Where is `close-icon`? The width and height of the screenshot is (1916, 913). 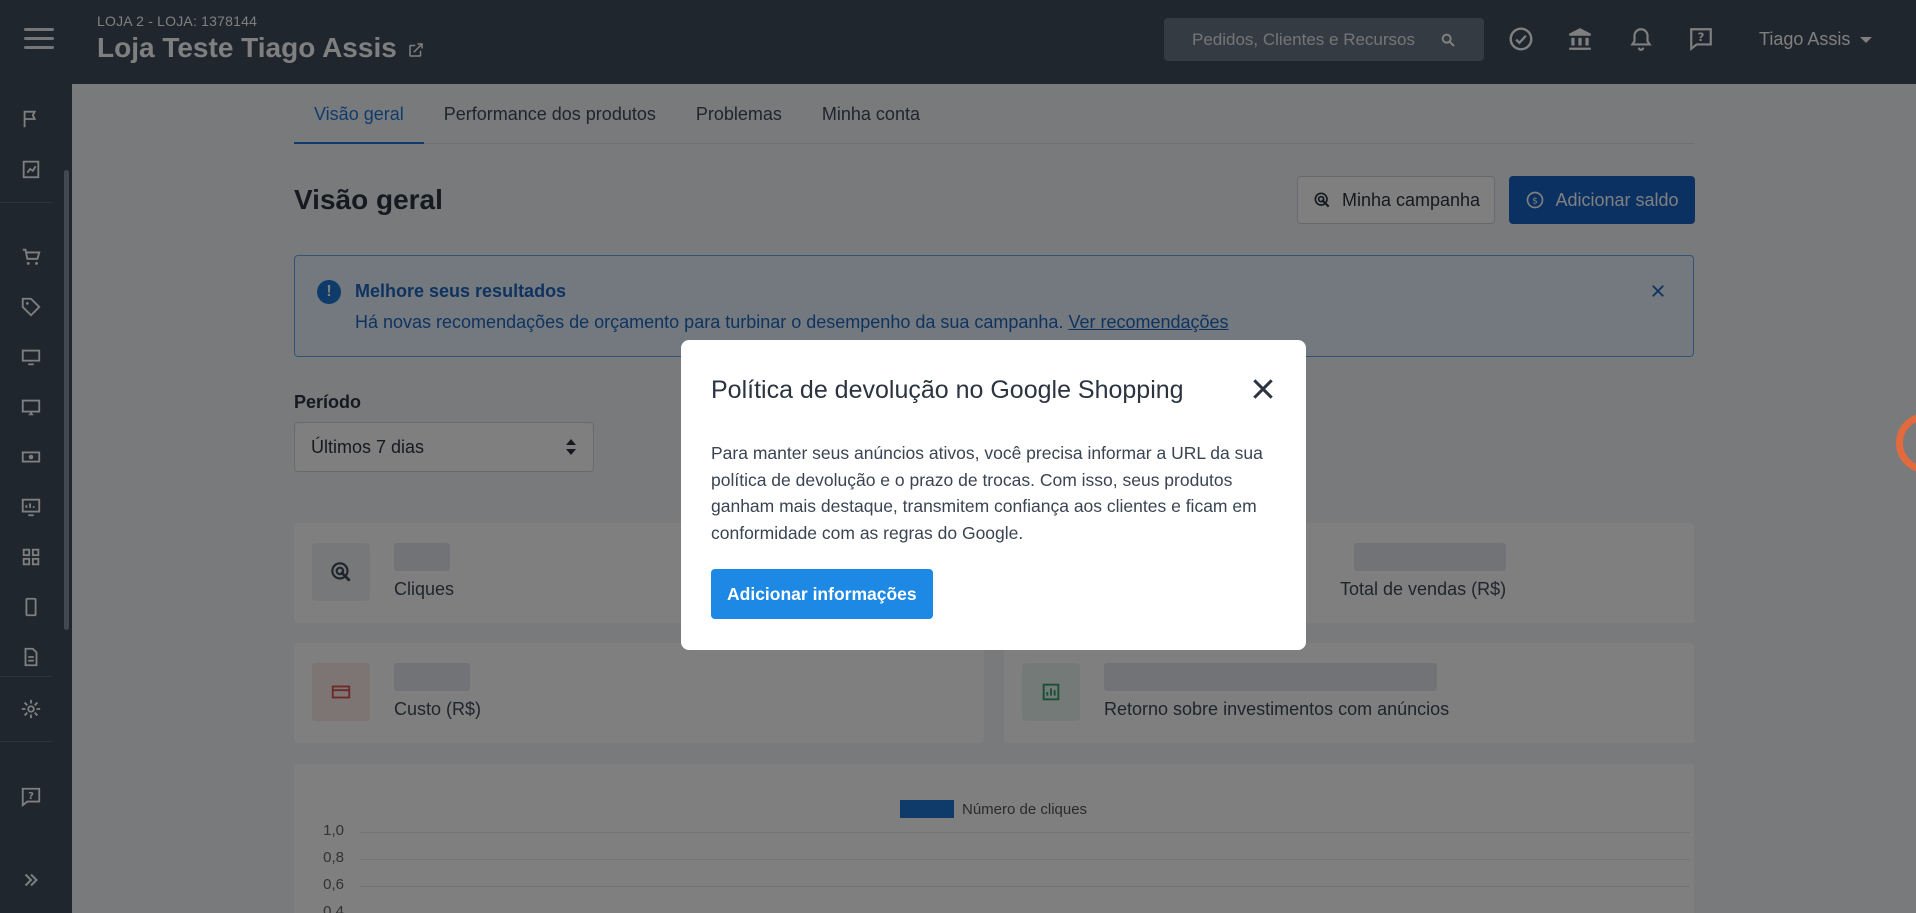
close-icon is located at coordinates (1263, 389).